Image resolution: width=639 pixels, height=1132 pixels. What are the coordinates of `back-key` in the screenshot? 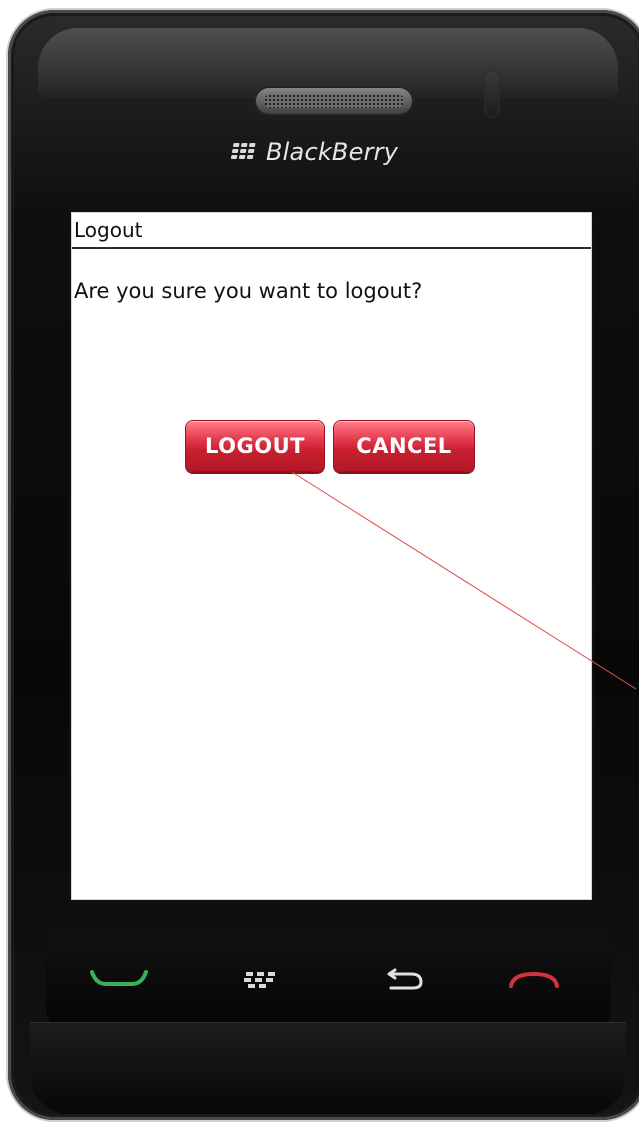 It's located at (404, 980).